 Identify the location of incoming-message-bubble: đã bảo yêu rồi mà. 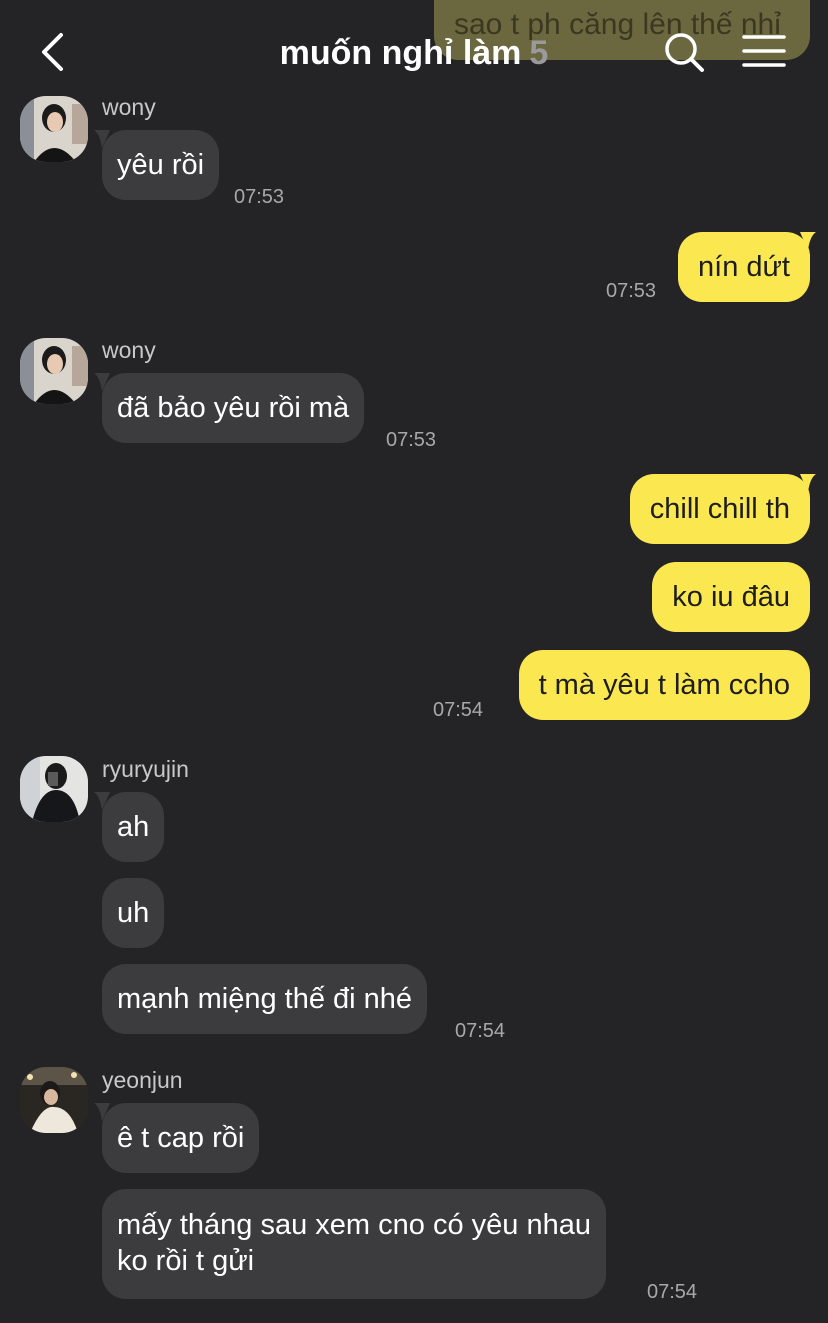
(233, 408).